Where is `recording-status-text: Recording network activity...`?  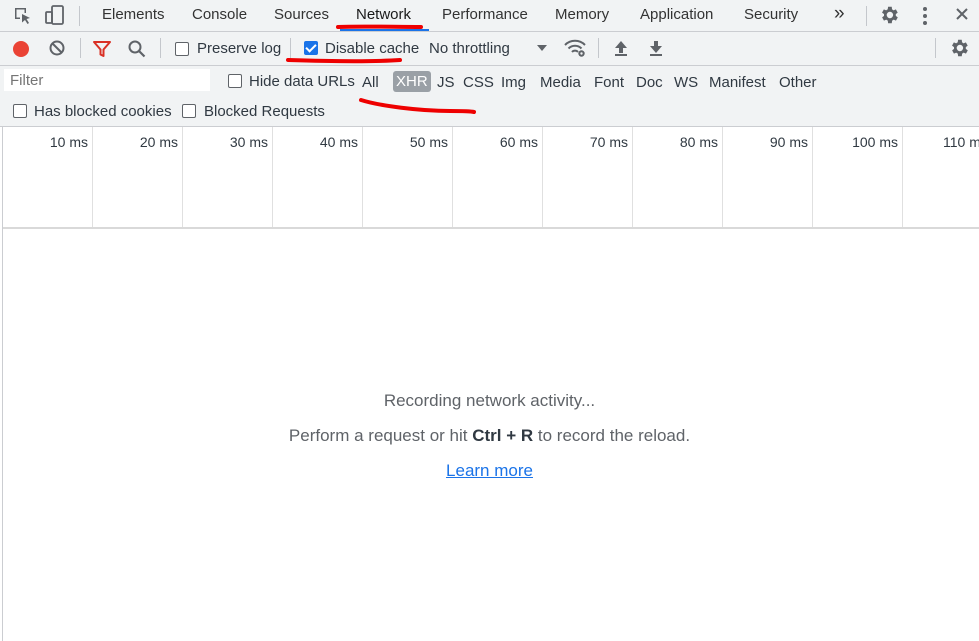 recording-status-text: Recording network activity... is located at coordinates (489, 400).